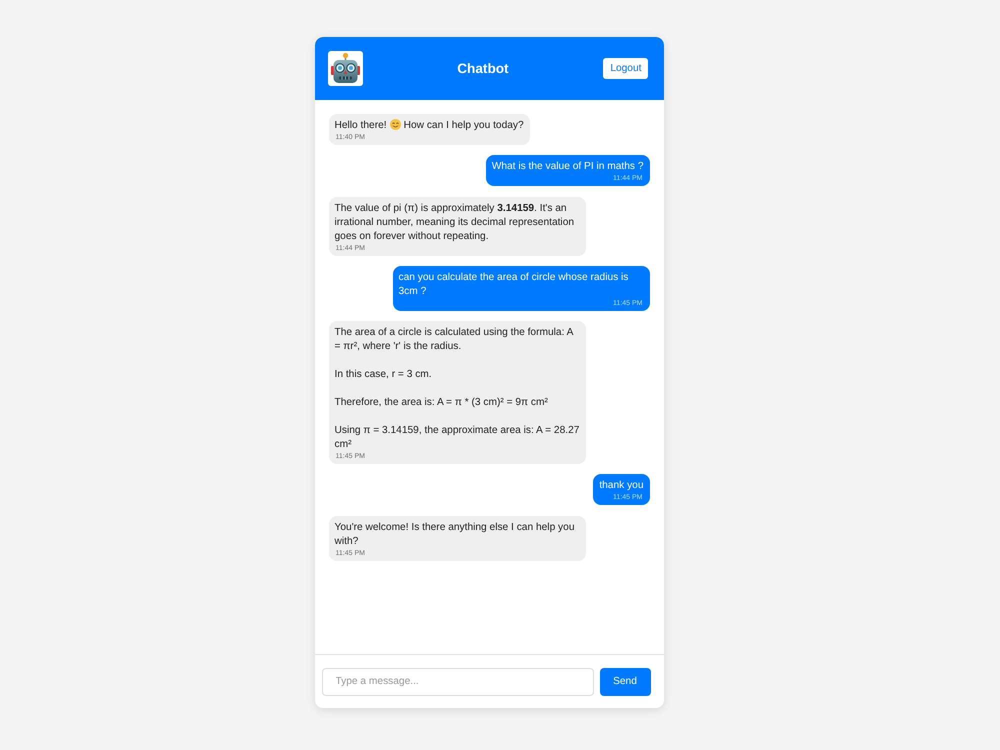 The height and width of the screenshot is (750, 1000). What do you see at coordinates (455, 223) in the screenshot?
I see `message-text: The value of pi (π) is approximately 3.14159. It's an irrational number, meaning its decimal representation goes on forever without repeating.` at bounding box center [455, 223].